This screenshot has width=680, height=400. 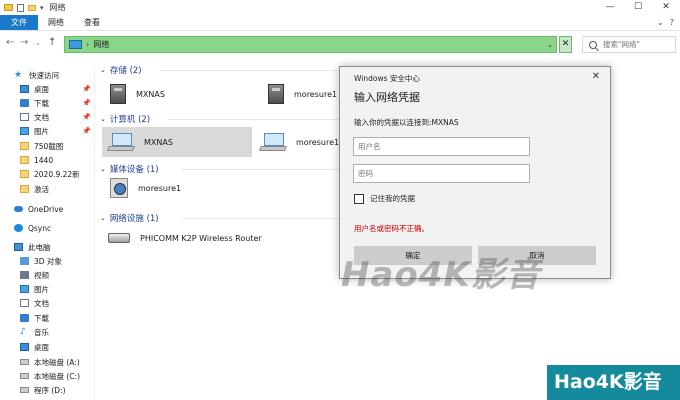 What do you see at coordinates (638, 7) in the screenshot?
I see `maximize-button: ☐` at bounding box center [638, 7].